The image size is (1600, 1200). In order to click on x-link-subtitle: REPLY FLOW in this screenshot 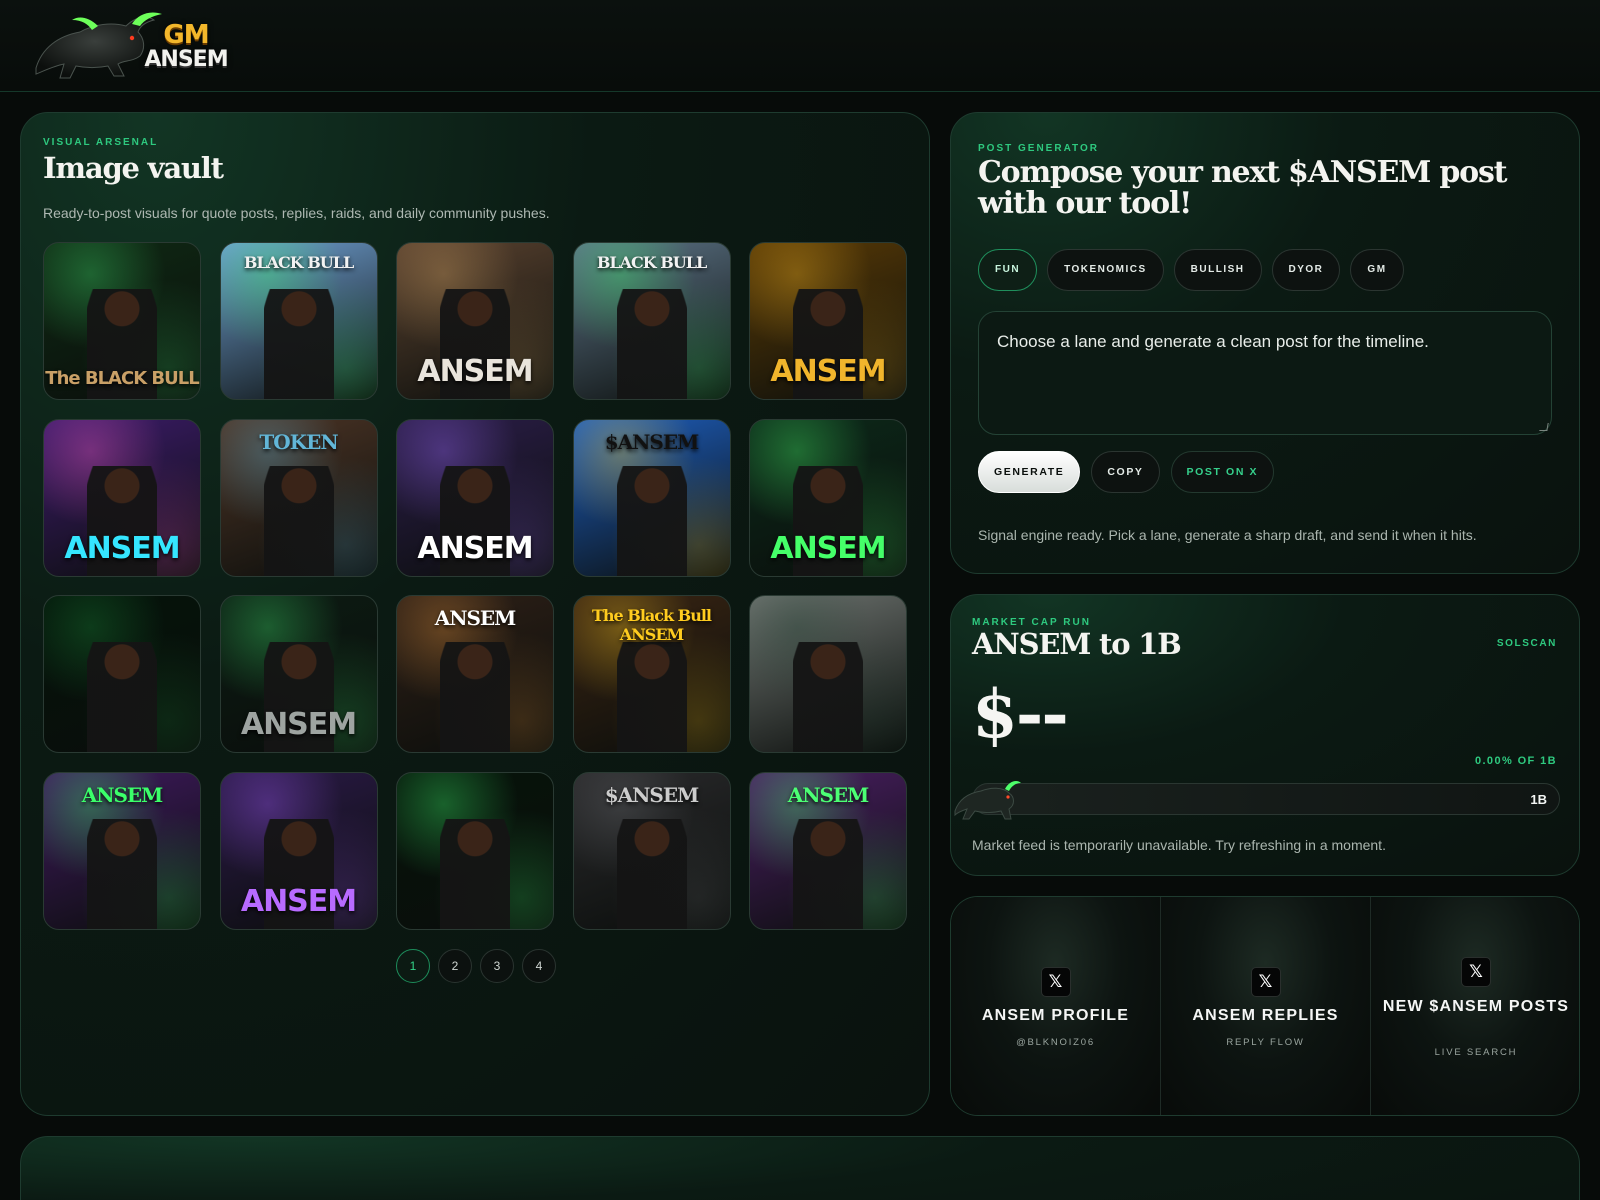, I will do `click(1265, 1042)`.